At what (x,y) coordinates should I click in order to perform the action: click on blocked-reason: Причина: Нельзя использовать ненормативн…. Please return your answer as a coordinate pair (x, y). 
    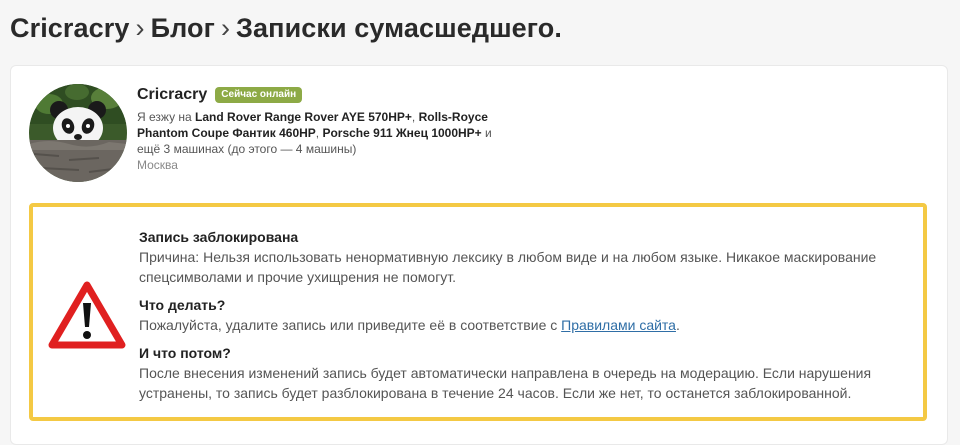
    Looking at the image, I should click on (508, 267).